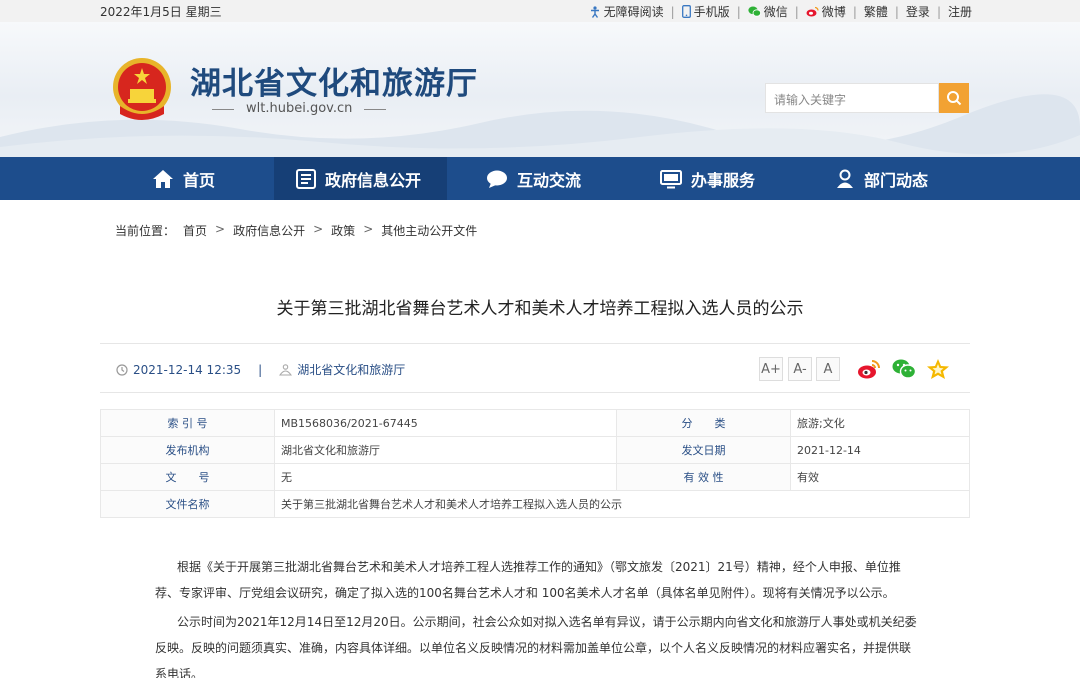  I want to click on issuing-agency-label: 发布机构, so click(187, 450).